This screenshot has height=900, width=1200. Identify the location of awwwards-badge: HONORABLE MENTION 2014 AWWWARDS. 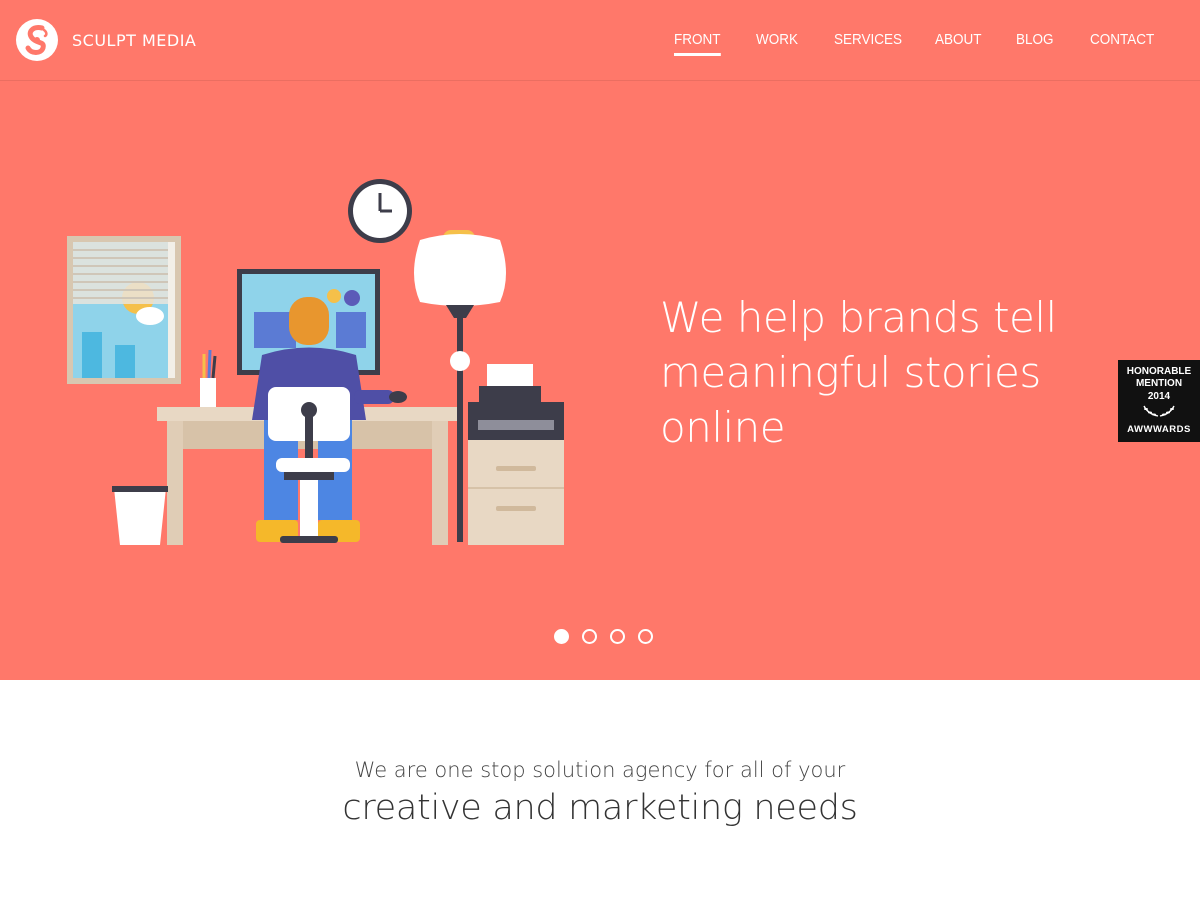
(1159, 401).